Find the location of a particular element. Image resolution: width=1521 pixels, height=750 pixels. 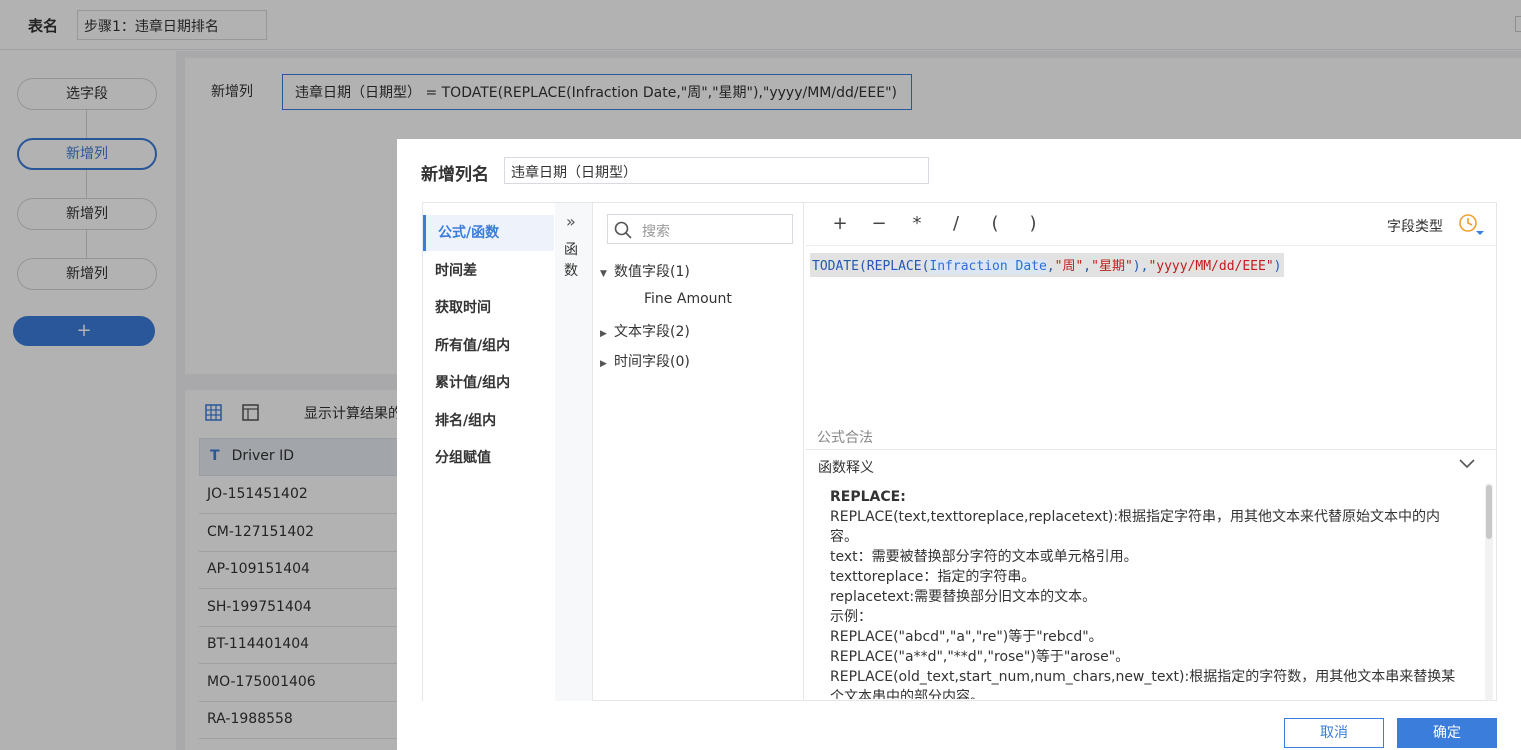

category-group-assign: 分组赋值 is located at coordinates (488, 458).